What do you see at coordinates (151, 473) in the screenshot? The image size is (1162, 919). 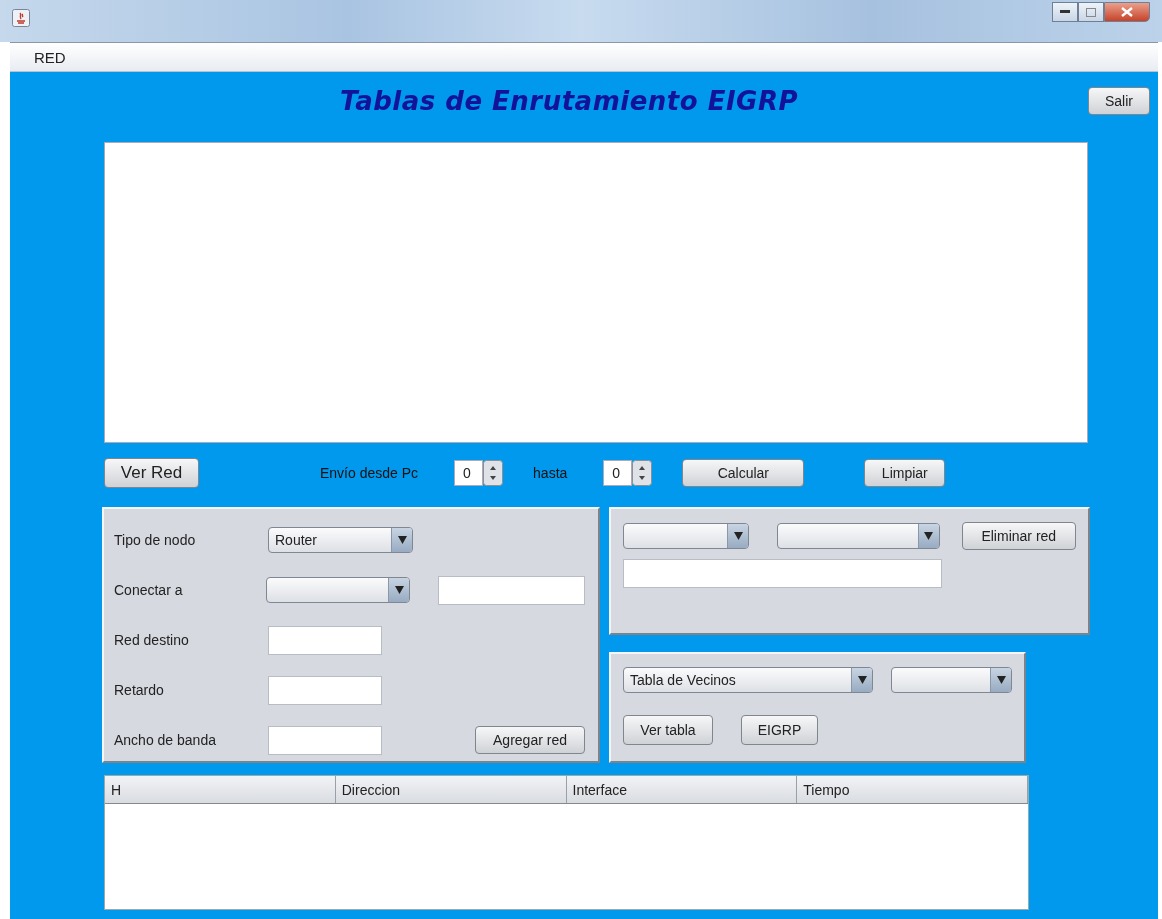 I see `view-network-button: Ver Red` at bounding box center [151, 473].